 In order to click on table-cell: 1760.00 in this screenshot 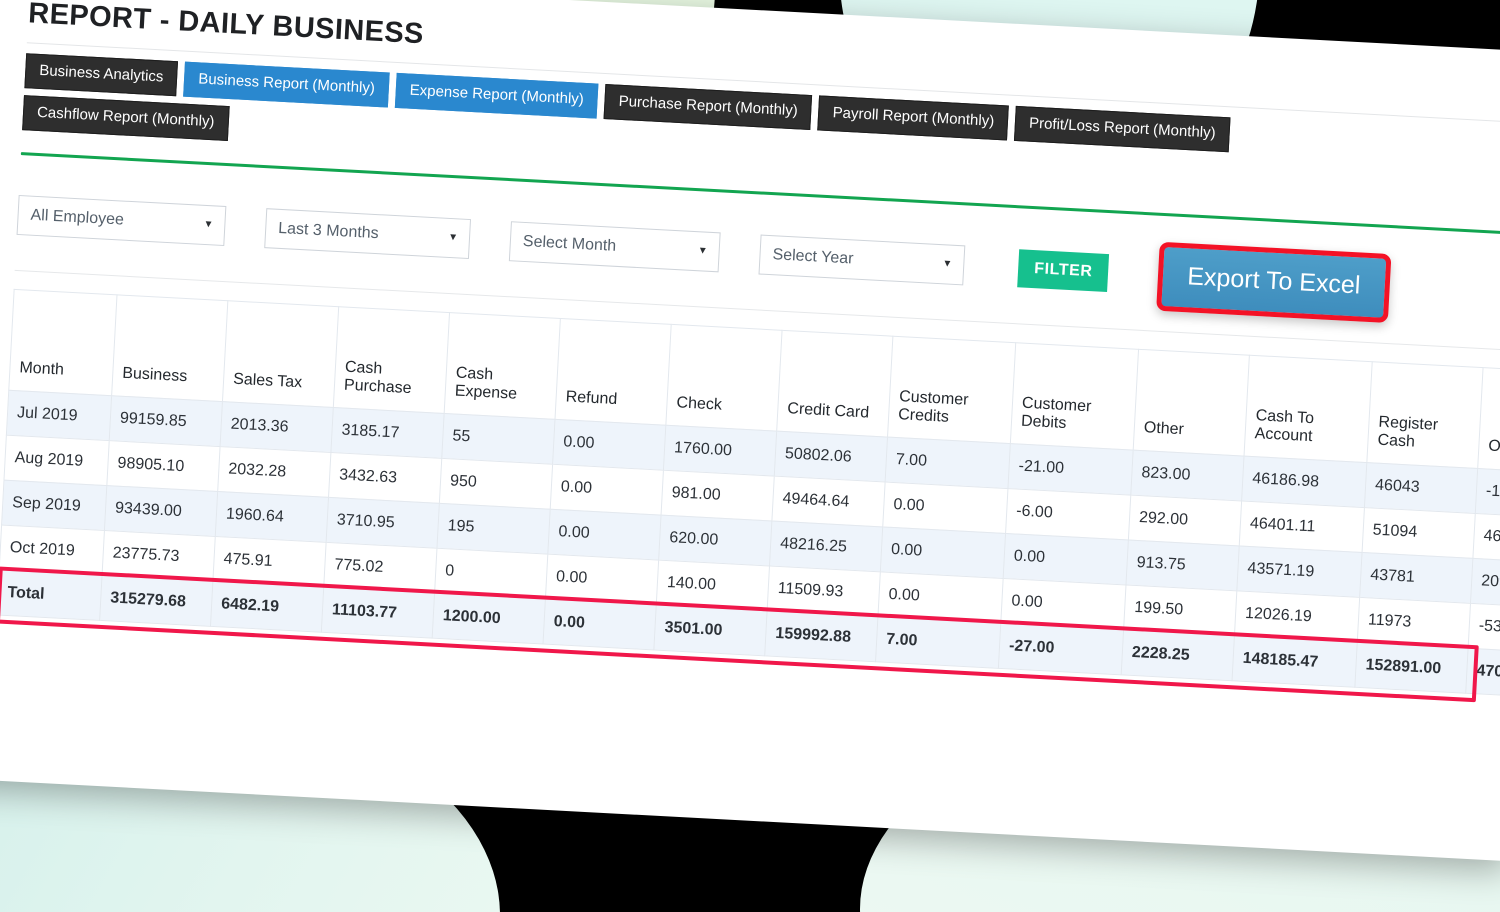, I will do `click(720, 450)`.